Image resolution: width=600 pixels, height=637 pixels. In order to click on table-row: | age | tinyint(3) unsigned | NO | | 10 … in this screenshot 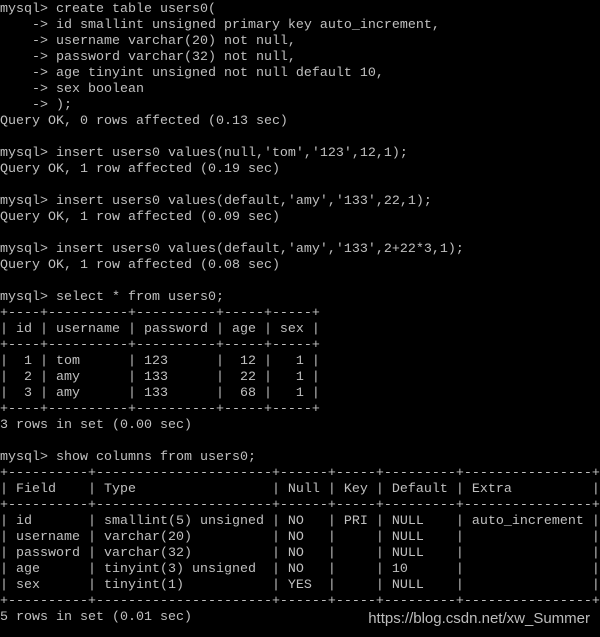, I will do `click(300, 569)`.